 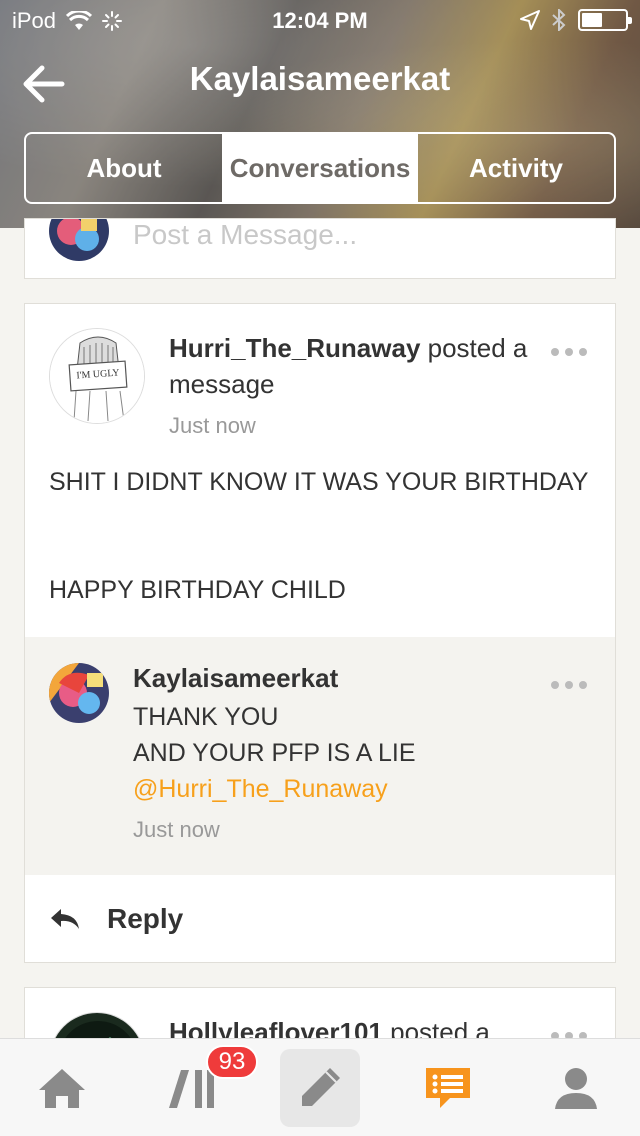 I want to click on tab-compose, so click(x=320, y=1088).